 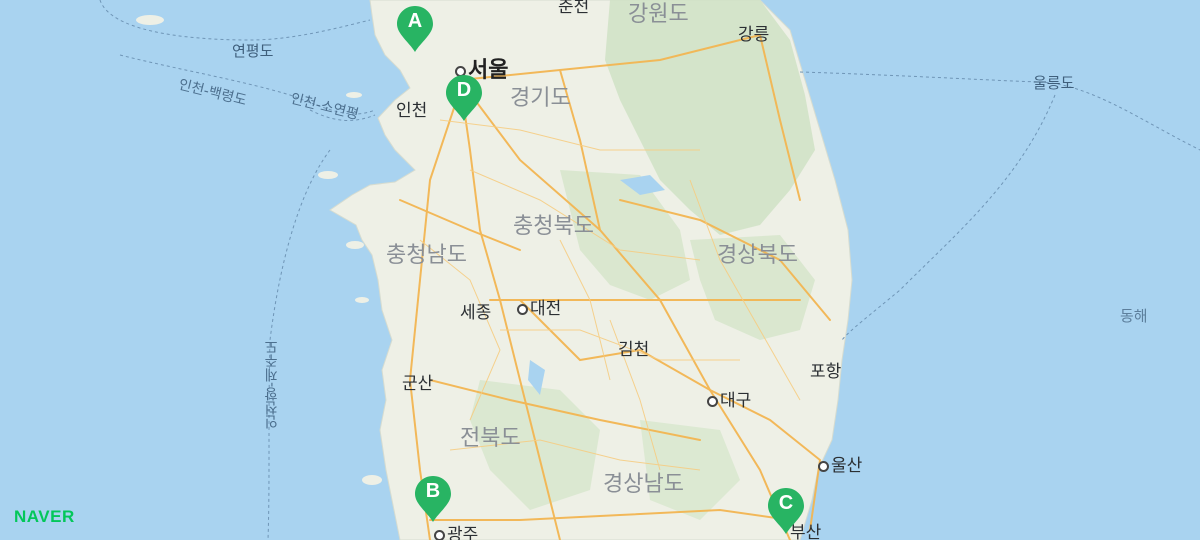 I want to click on city-label-gunsan: 군산, so click(x=418, y=384).